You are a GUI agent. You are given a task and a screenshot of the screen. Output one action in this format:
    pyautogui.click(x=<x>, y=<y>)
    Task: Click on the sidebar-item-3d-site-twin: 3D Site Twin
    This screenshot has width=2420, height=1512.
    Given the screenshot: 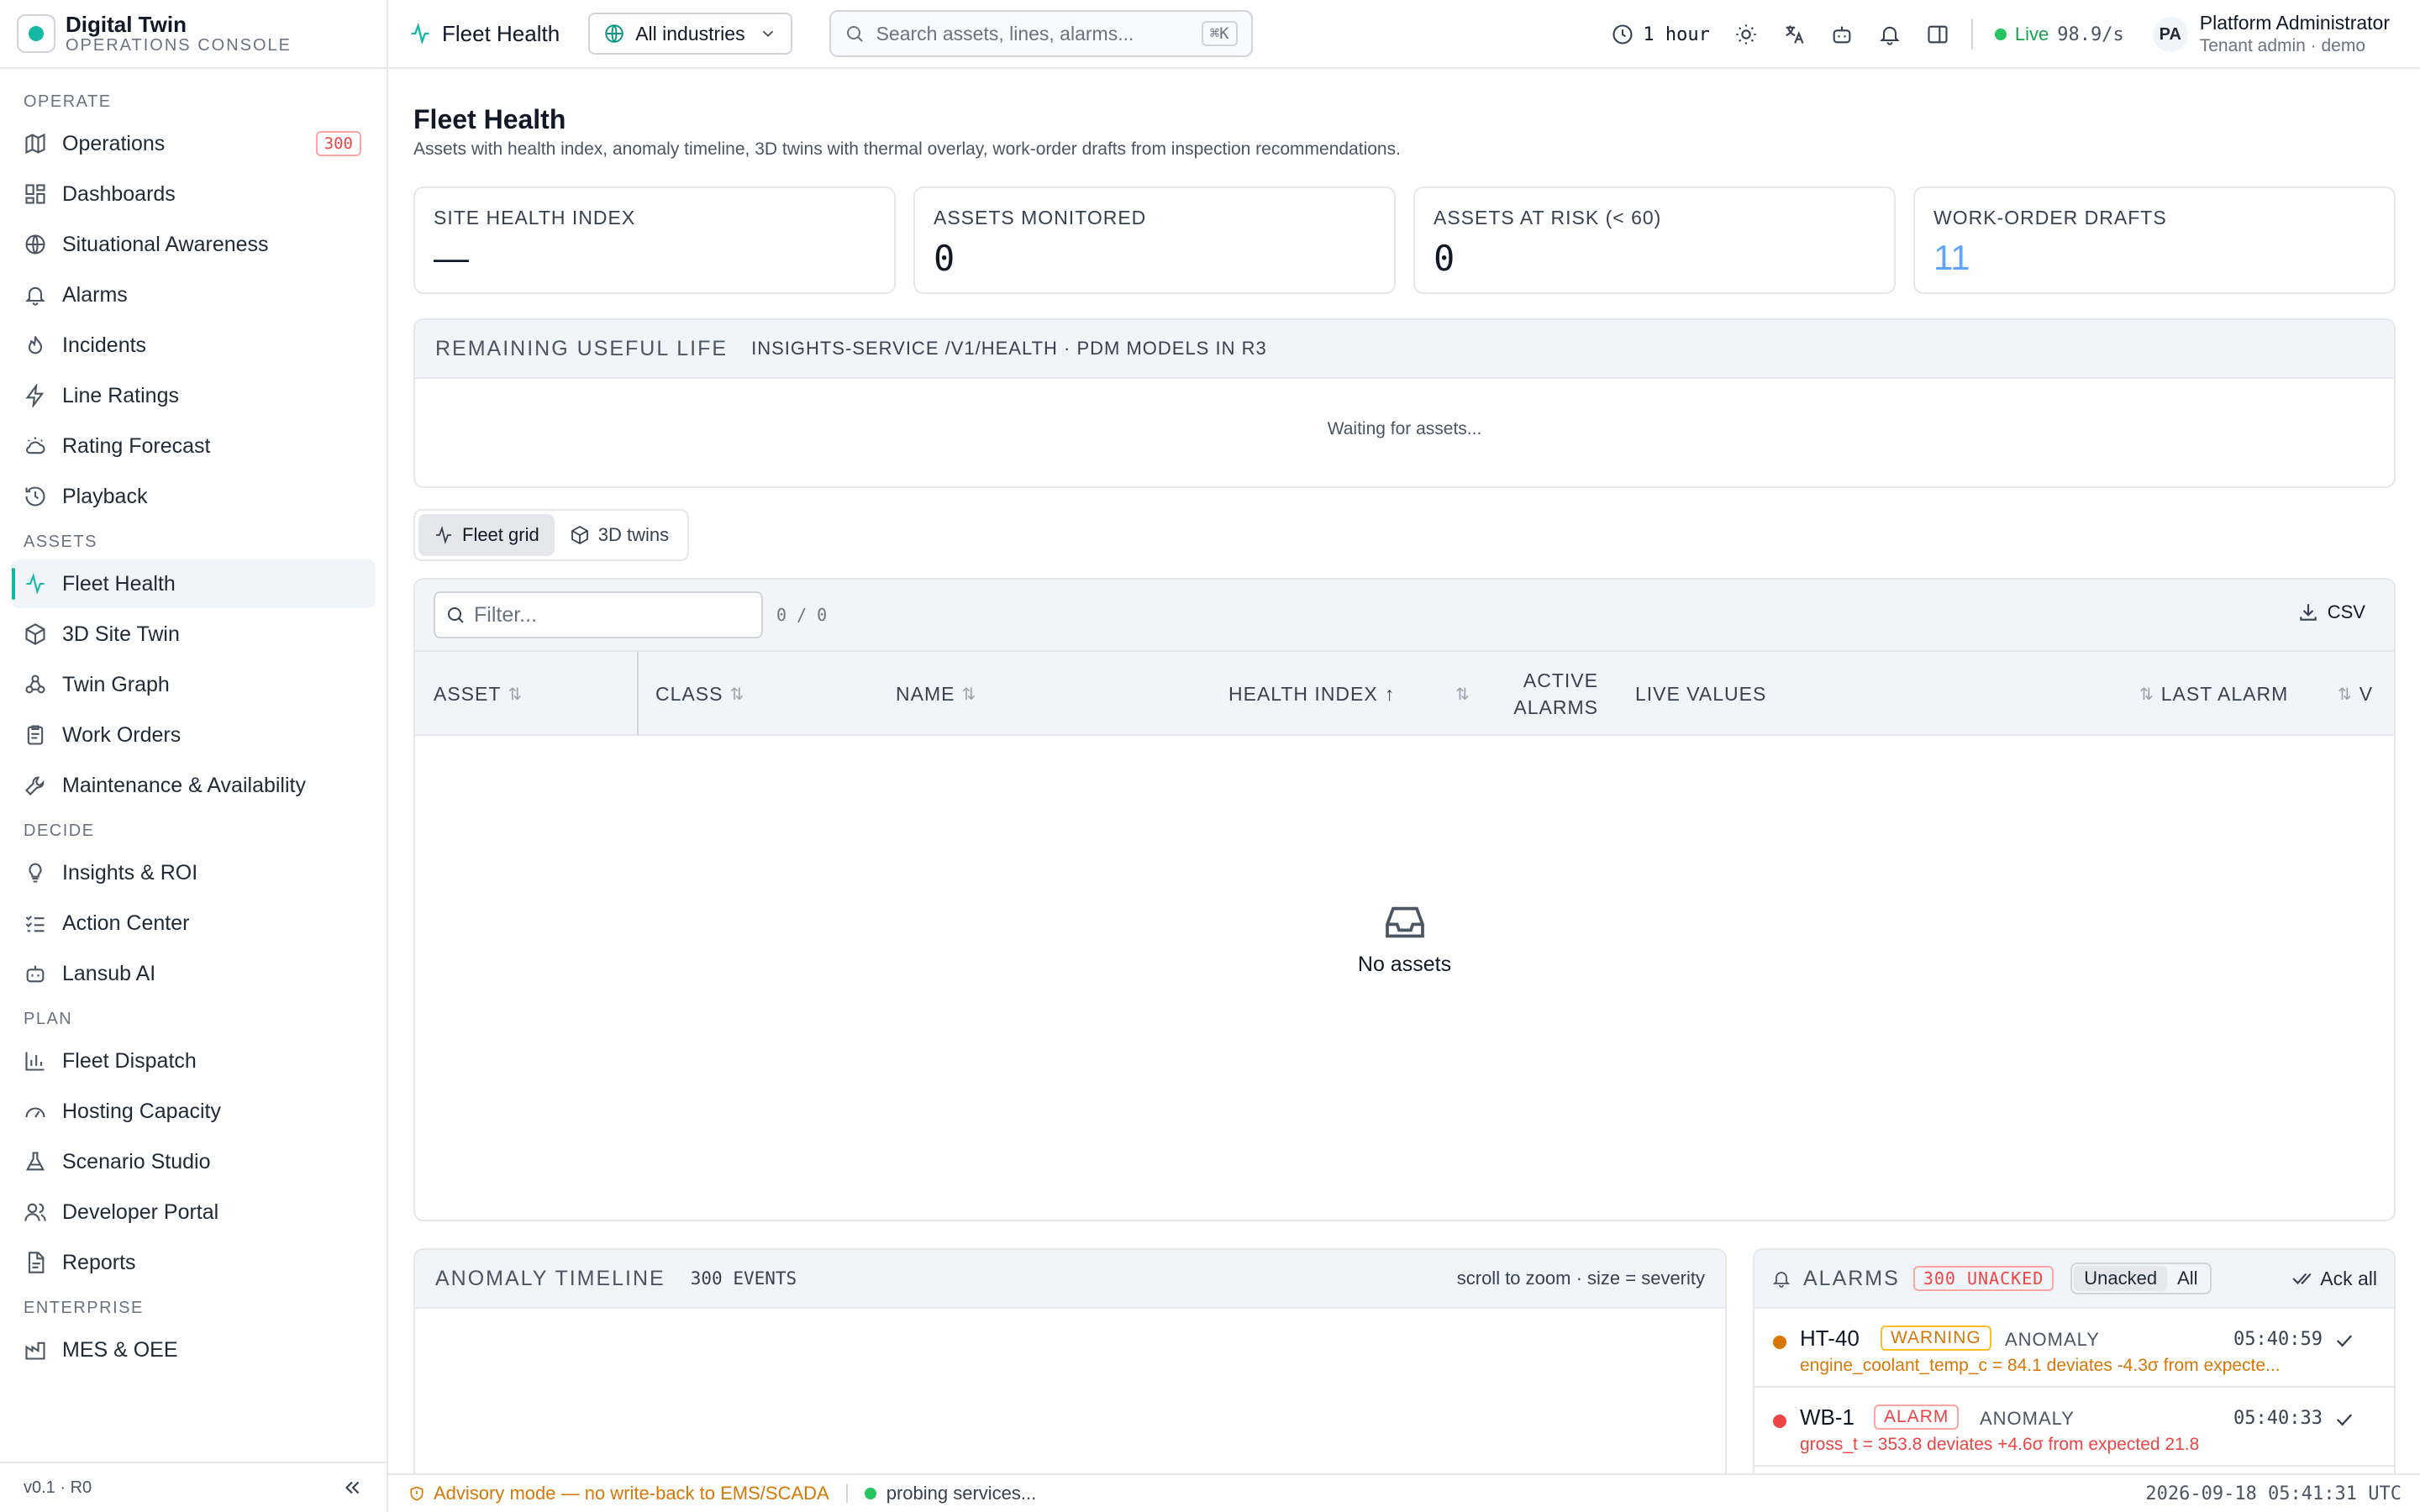 What is the action you would take?
    pyautogui.click(x=193, y=634)
    